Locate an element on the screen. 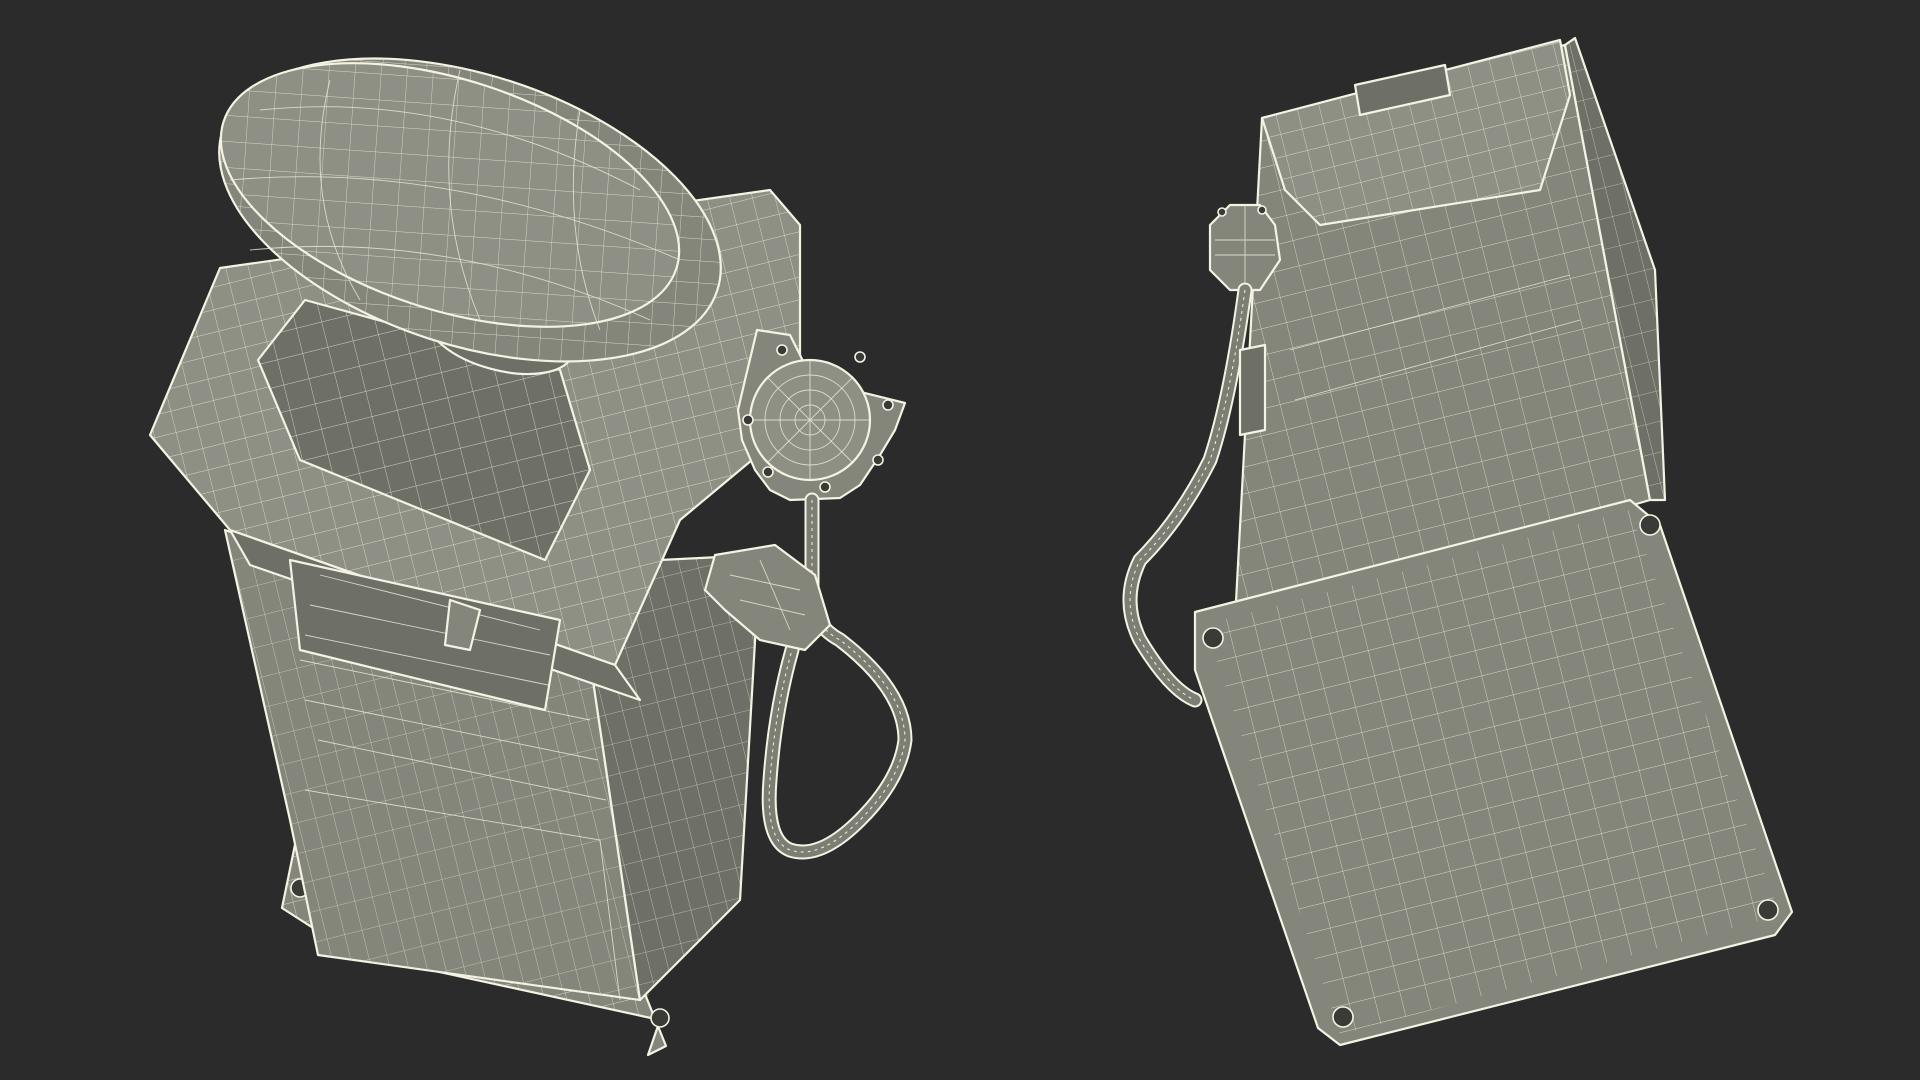  fuel-nozzle-side is located at coordinates (1252, 390).